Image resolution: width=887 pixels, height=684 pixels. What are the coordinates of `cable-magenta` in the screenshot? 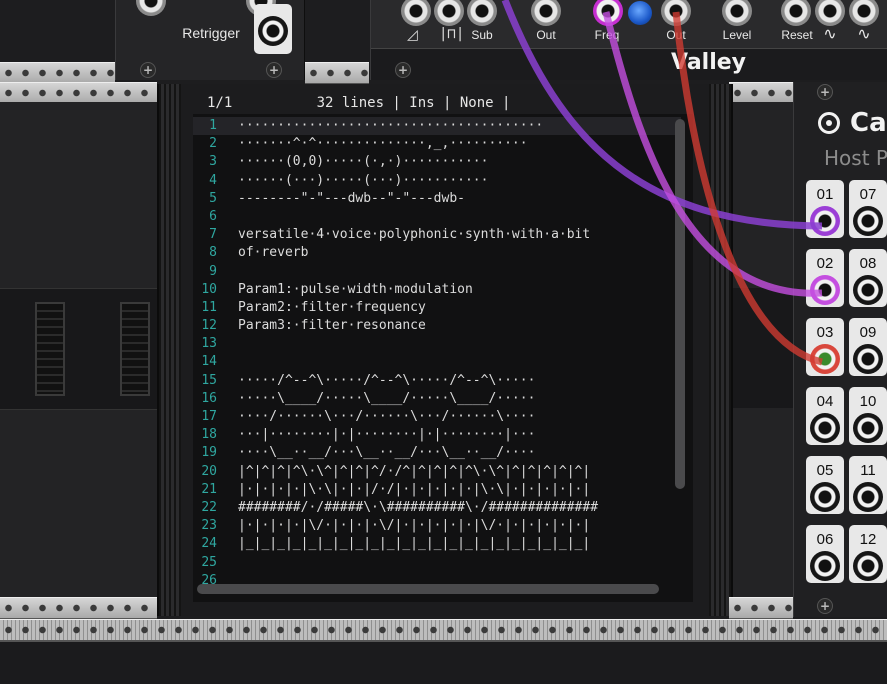 It's located at (712, 154).